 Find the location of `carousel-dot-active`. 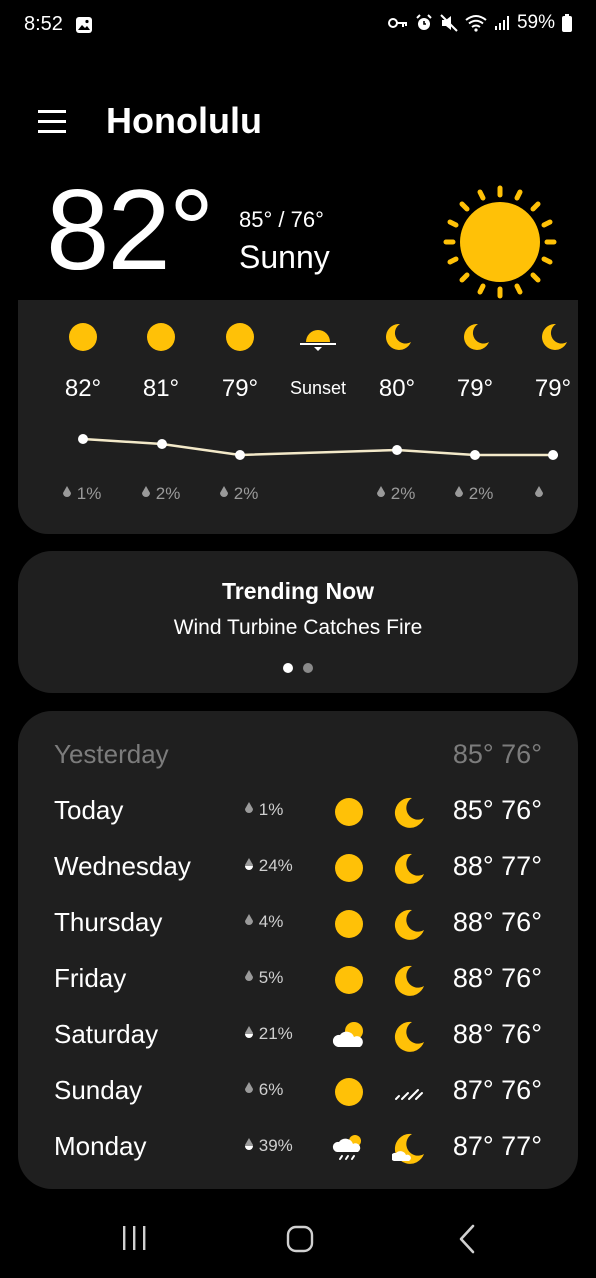

carousel-dot-active is located at coordinates (288, 668).